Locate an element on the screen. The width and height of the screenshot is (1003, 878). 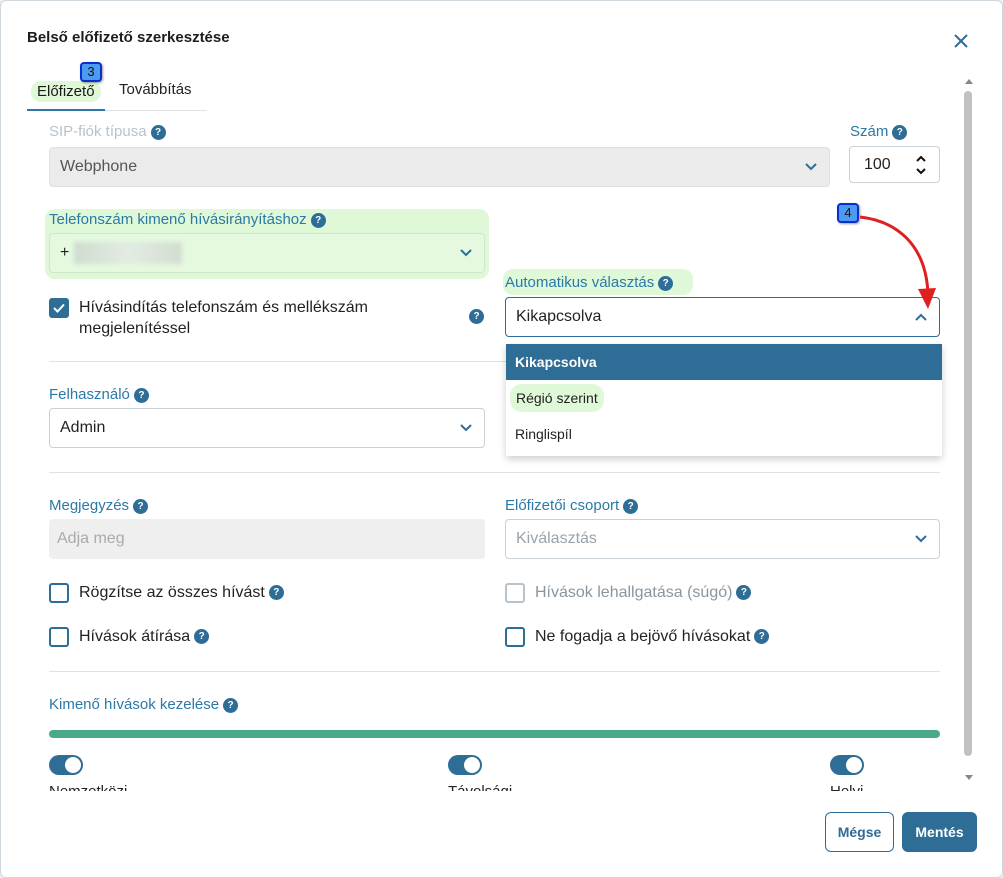
auto-label: Automatikus választás? is located at coordinates (589, 282).